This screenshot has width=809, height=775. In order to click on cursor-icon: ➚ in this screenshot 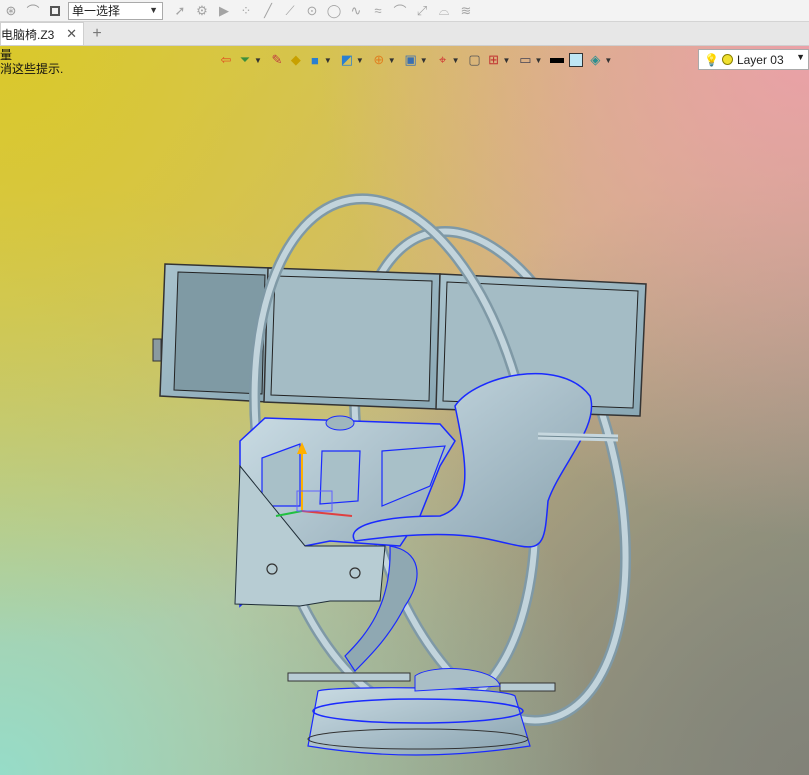, I will do `click(180, 11)`.